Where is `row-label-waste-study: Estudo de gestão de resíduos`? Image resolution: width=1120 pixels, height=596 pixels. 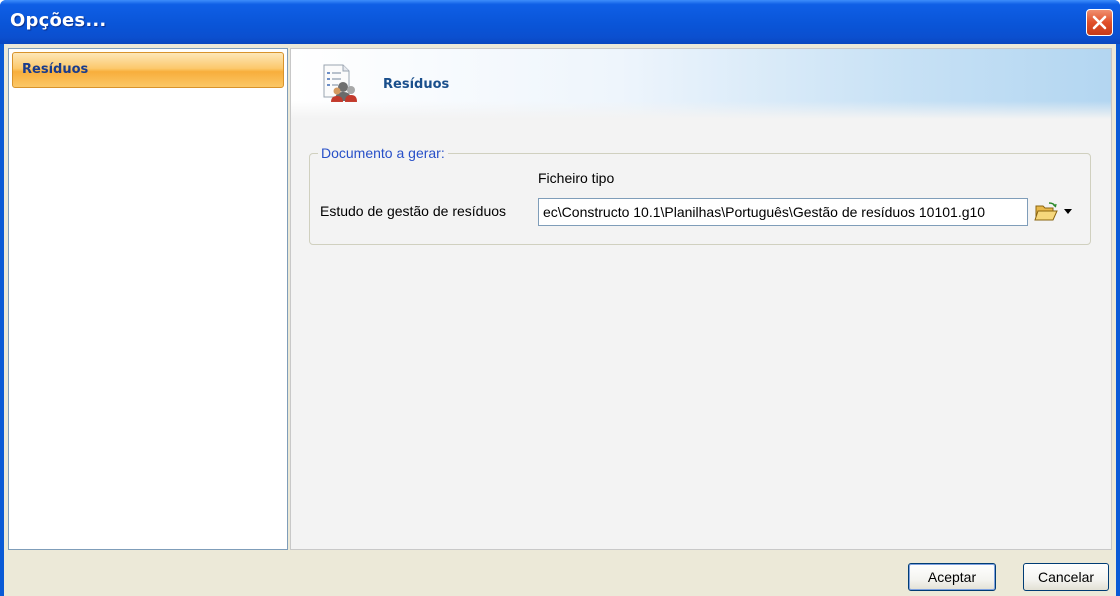 row-label-waste-study: Estudo de gestão de resíduos is located at coordinates (413, 211).